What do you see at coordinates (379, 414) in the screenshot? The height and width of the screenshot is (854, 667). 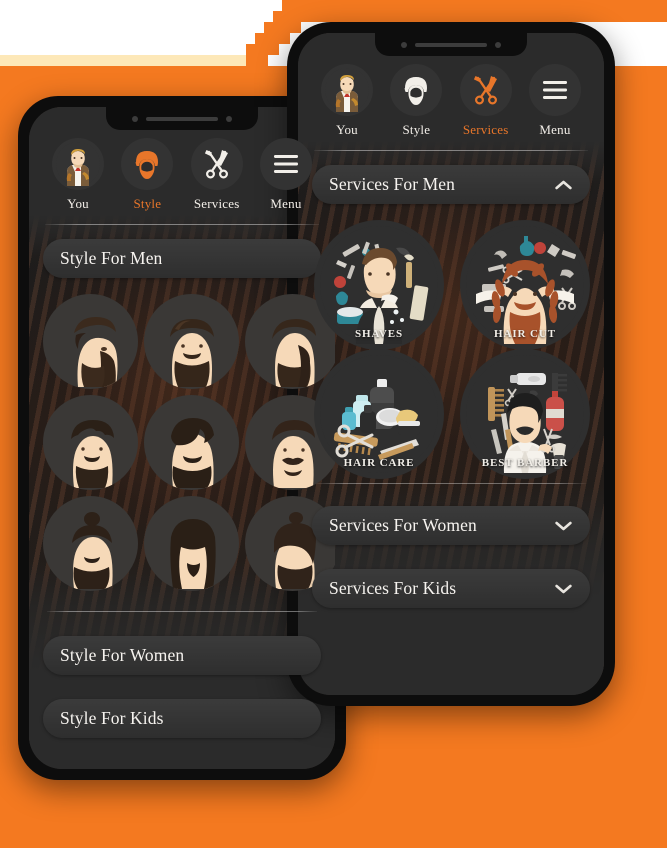 I see `service-card-haircare: HAIR CARE` at bounding box center [379, 414].